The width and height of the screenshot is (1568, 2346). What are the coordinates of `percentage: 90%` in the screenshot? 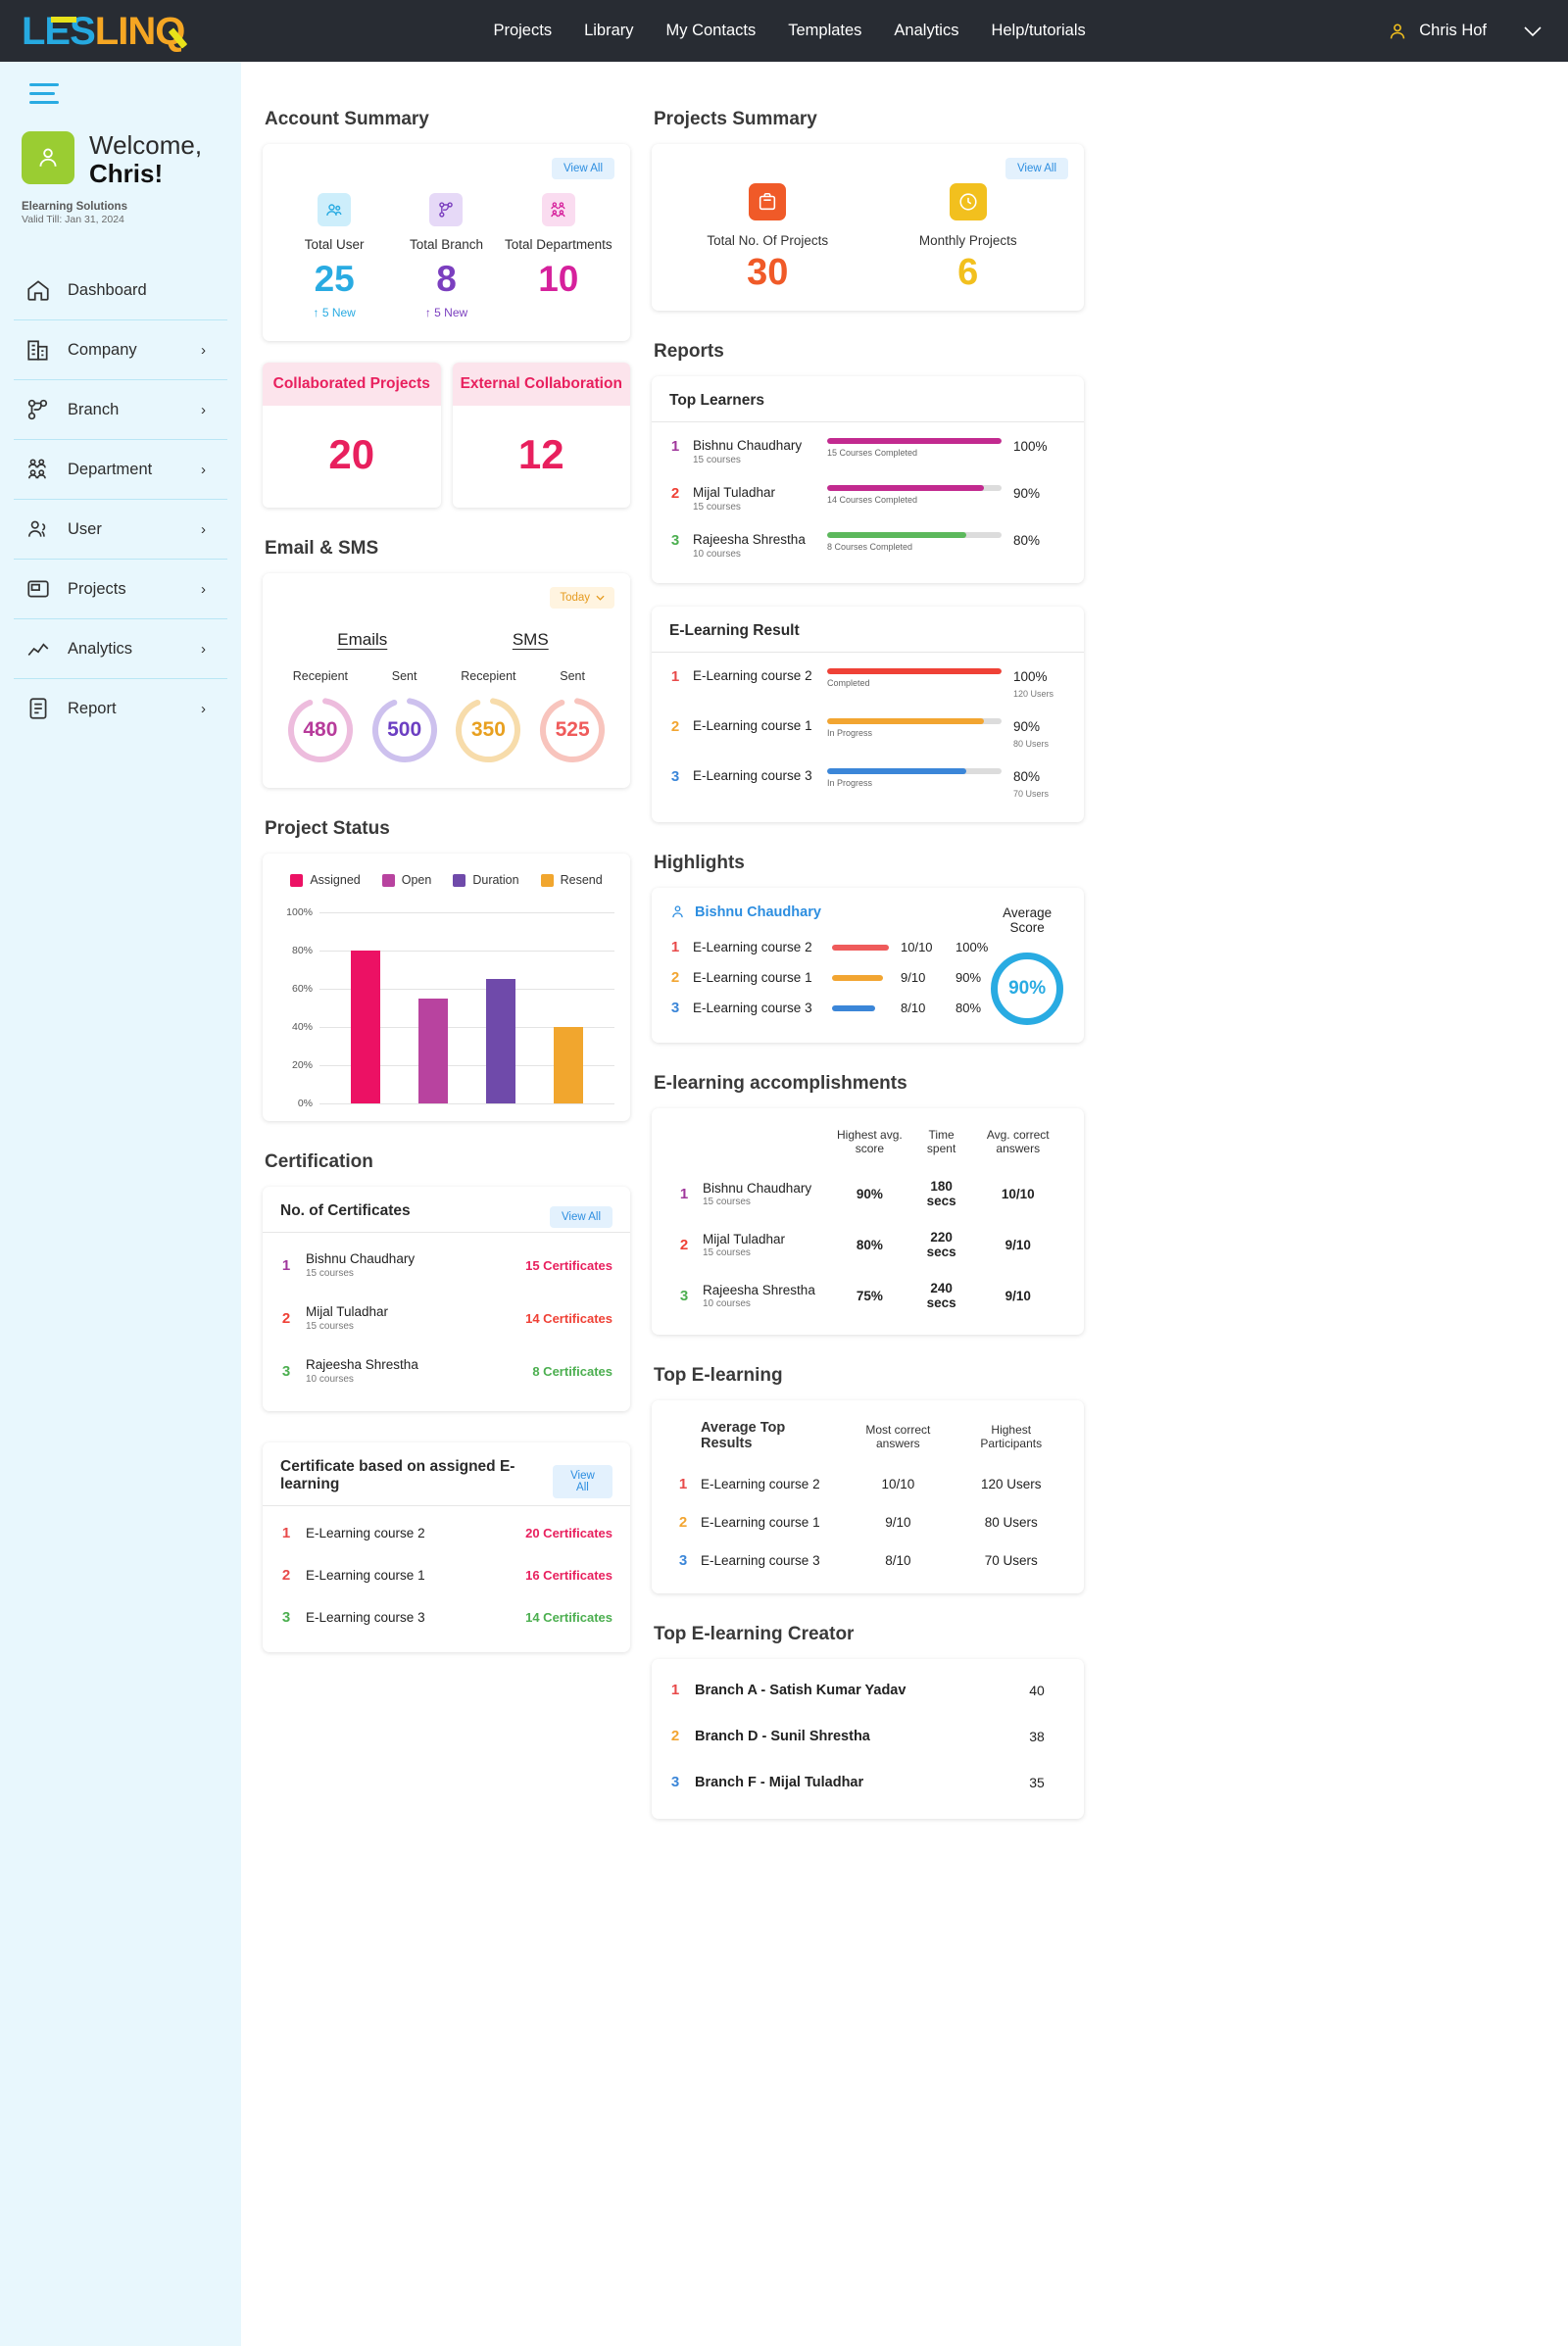 It's located at (969, 977).